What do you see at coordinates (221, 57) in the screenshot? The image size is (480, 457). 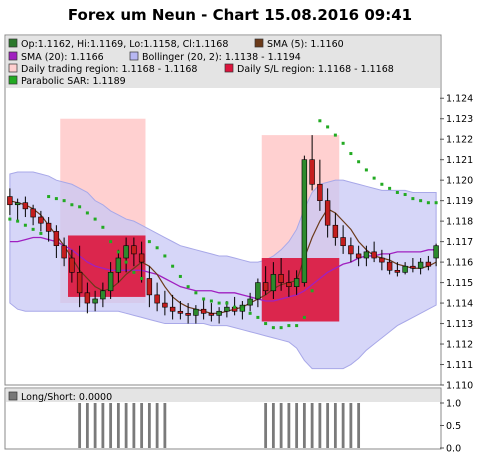 I see `legend-label: Bollinger (20, 2): 1.1138 - 1.1194` at bounding box center [221, 57].